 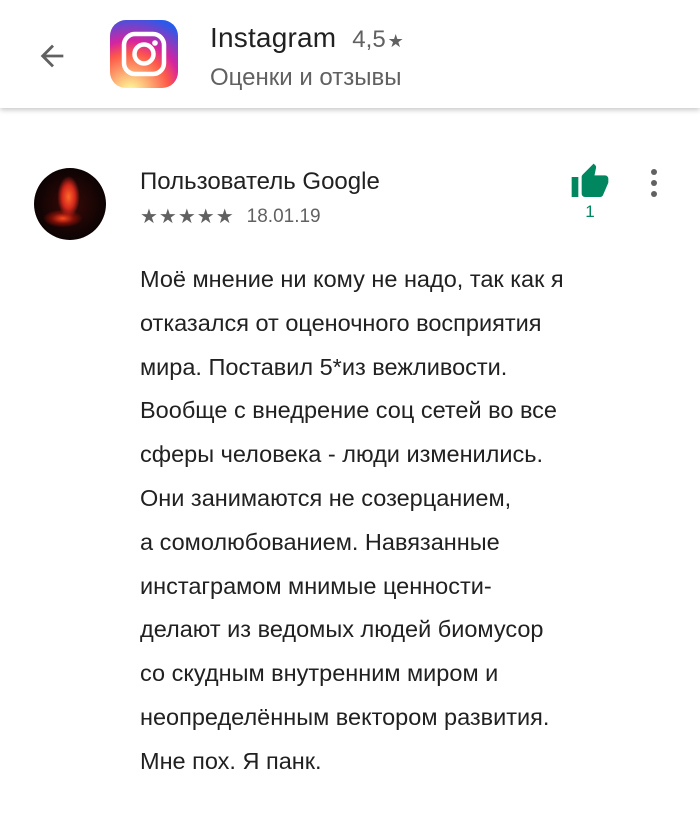 I want to click on back-button, so click(x=52, y=56).